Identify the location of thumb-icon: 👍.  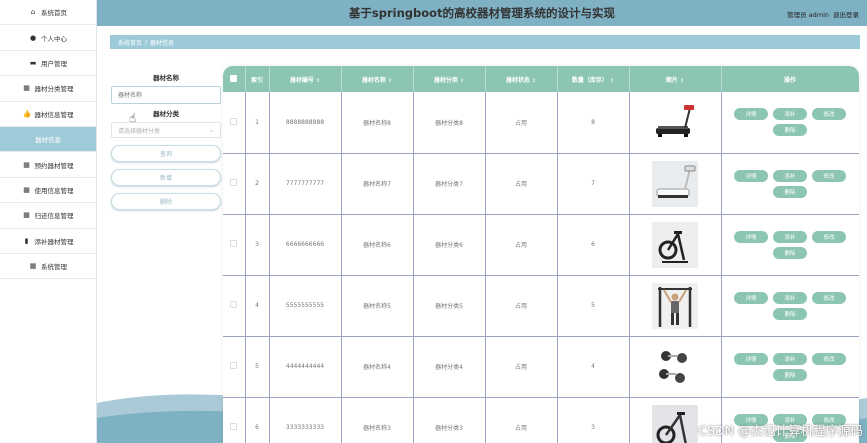
(27, 113).